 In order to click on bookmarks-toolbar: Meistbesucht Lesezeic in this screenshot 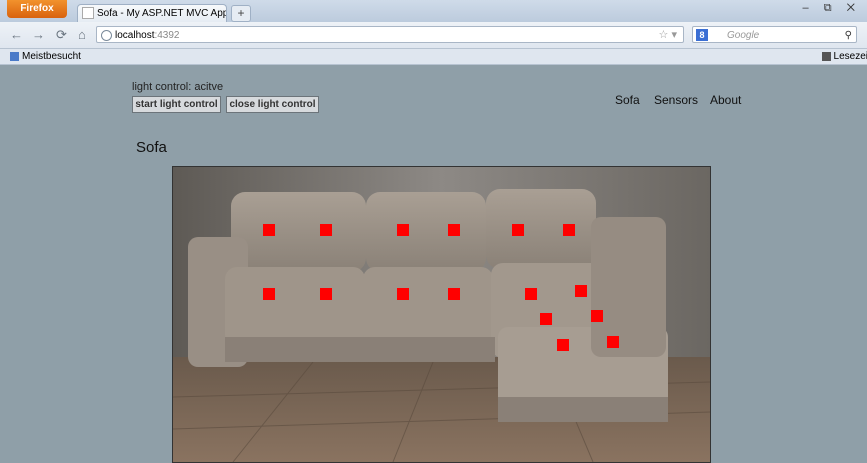, I will do `click(433, 57)`.